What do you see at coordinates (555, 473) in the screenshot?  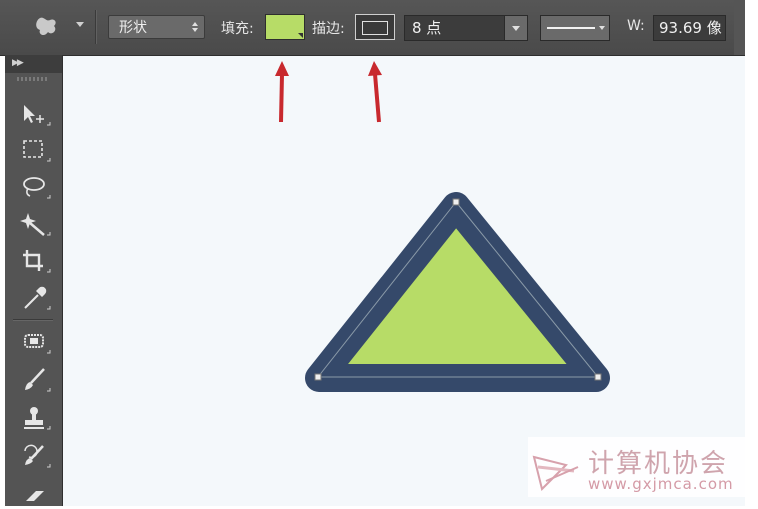 I see `watermark-logo-icon` at bounding box center [555, 473].